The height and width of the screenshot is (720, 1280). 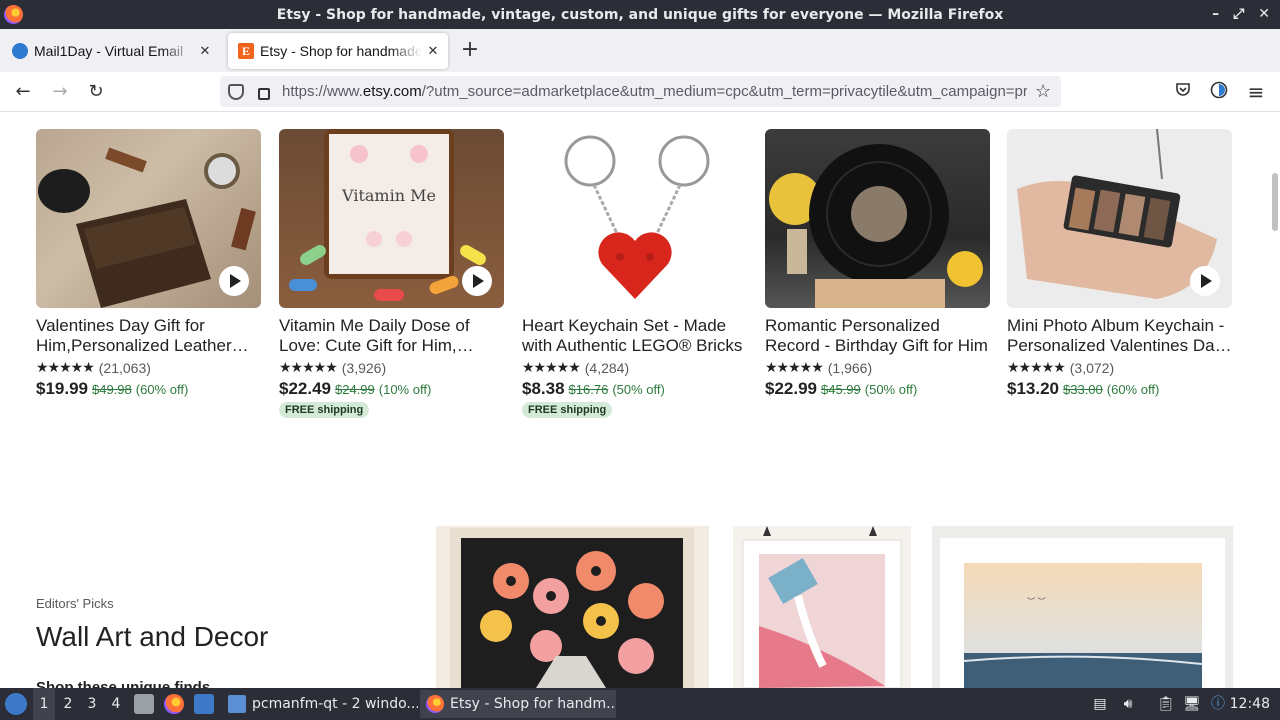 I want to click on free-shipping-badge: FREE shipping, so click(x=324, y=410).